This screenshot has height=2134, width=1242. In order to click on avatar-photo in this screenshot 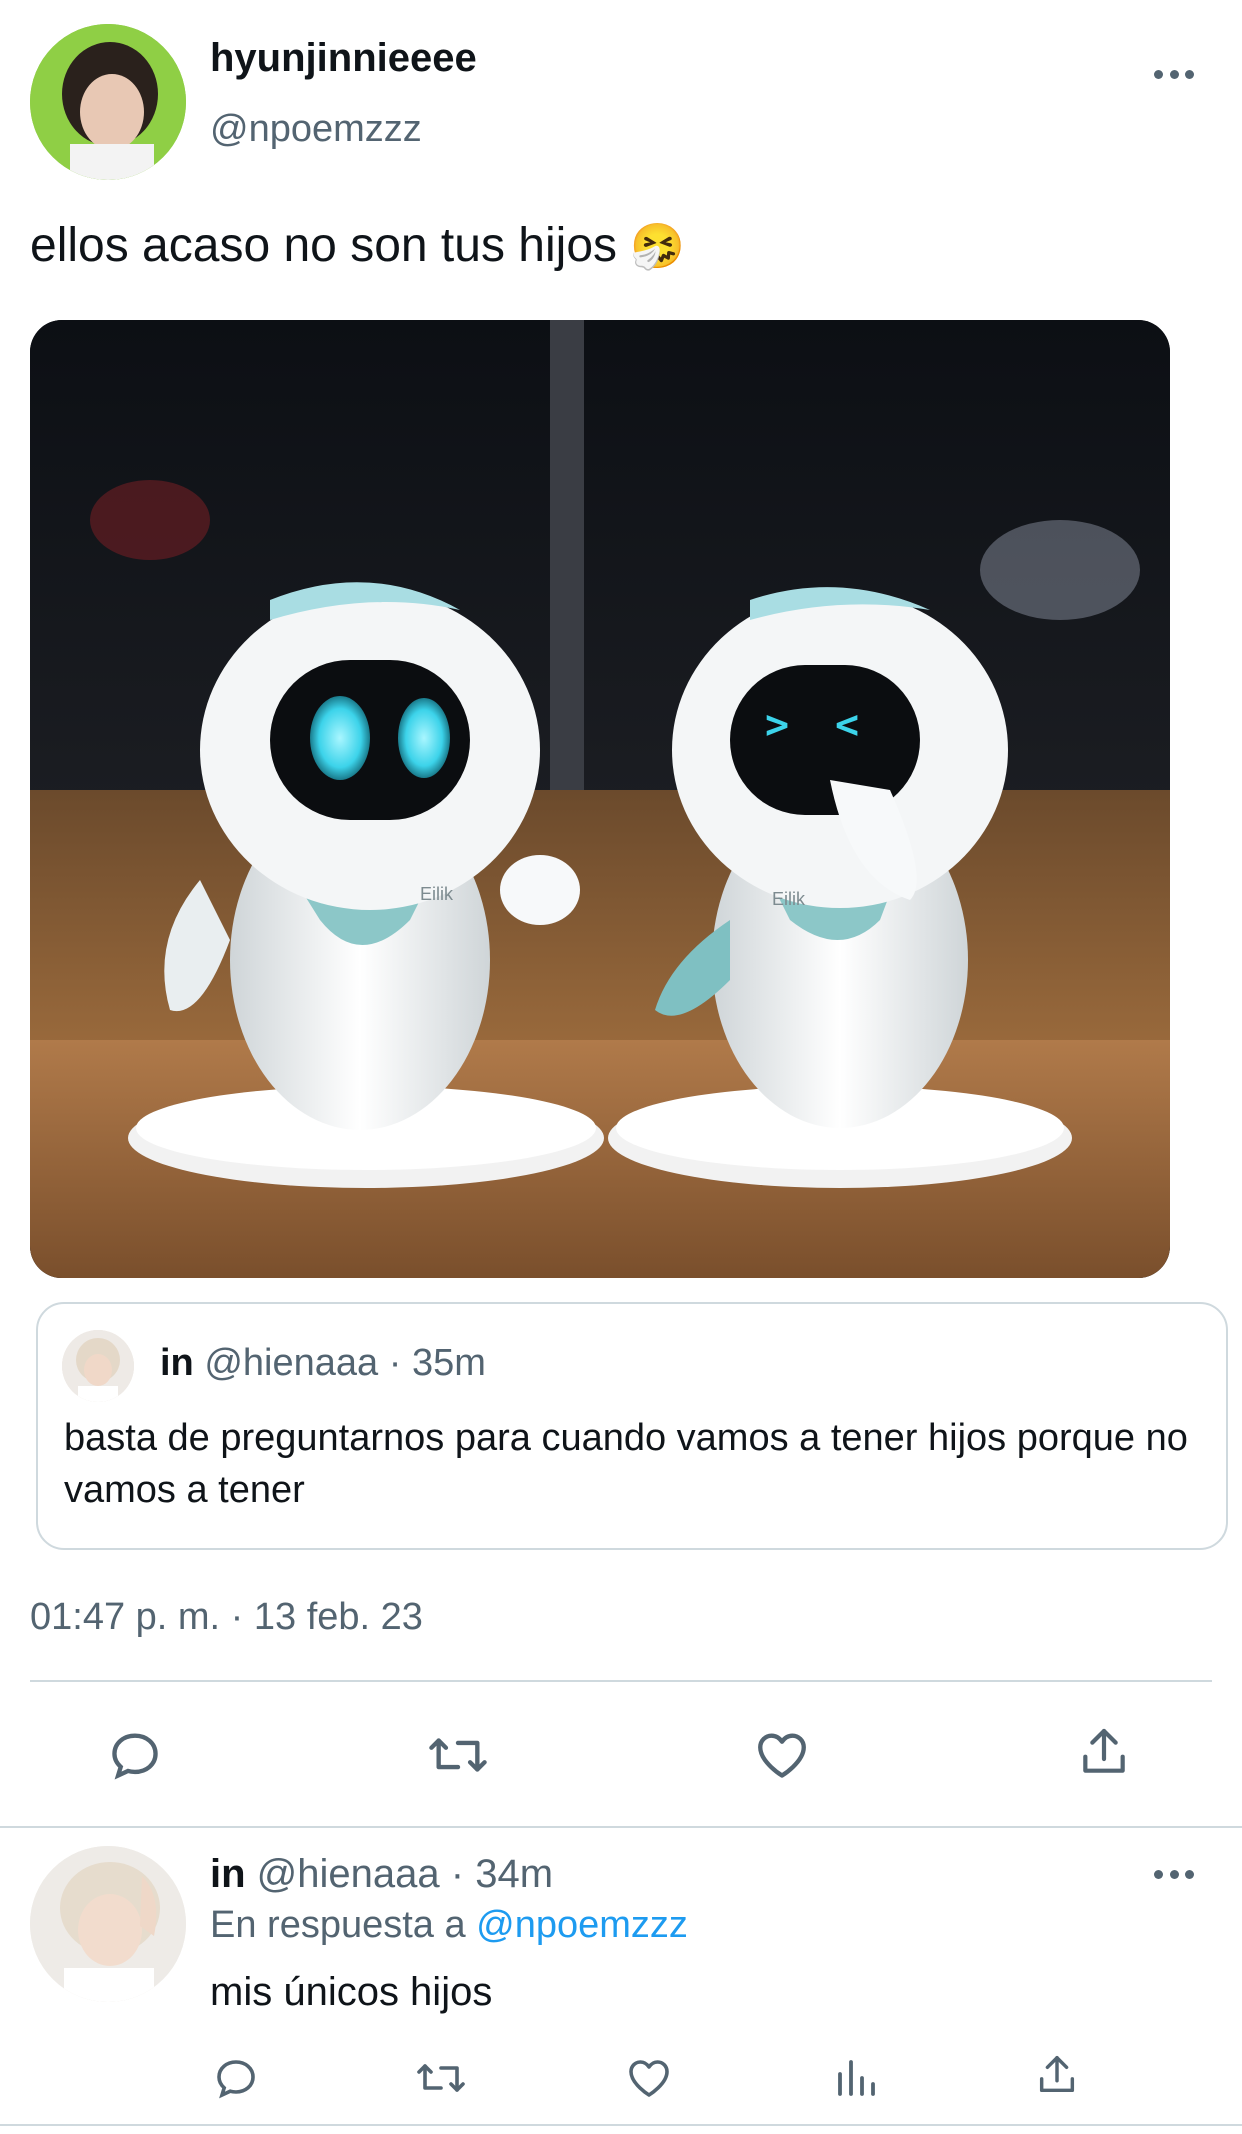, I will do `click(108, 102)`.